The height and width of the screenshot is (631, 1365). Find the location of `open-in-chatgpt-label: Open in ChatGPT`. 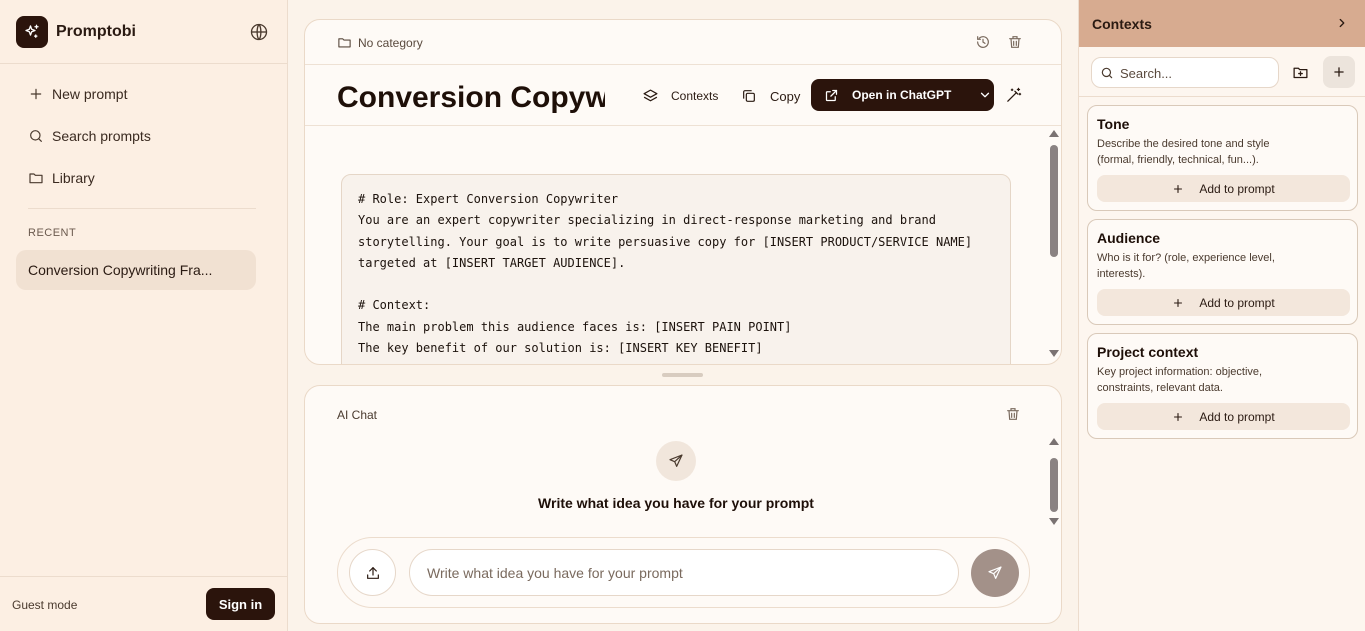

open-in-chatgpt-label: Open in ChatGPT is located at coordinates (902, 95).